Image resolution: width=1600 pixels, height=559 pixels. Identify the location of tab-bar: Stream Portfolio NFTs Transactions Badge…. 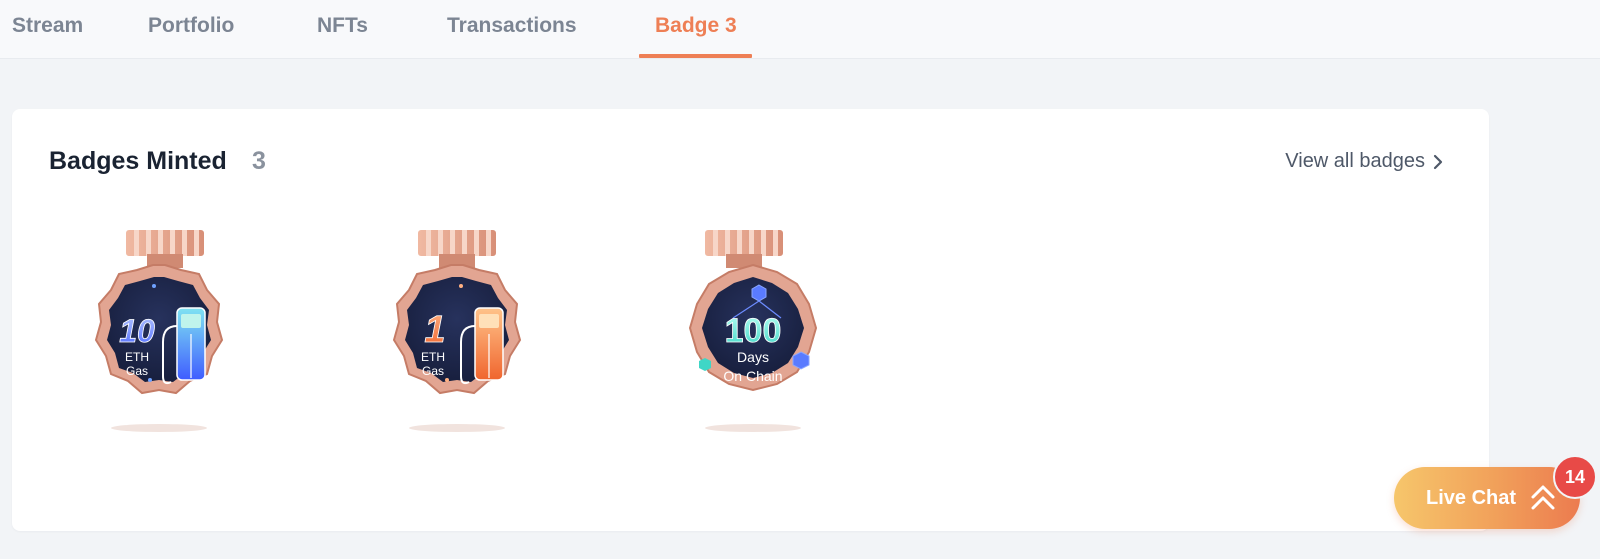
(800, 29).